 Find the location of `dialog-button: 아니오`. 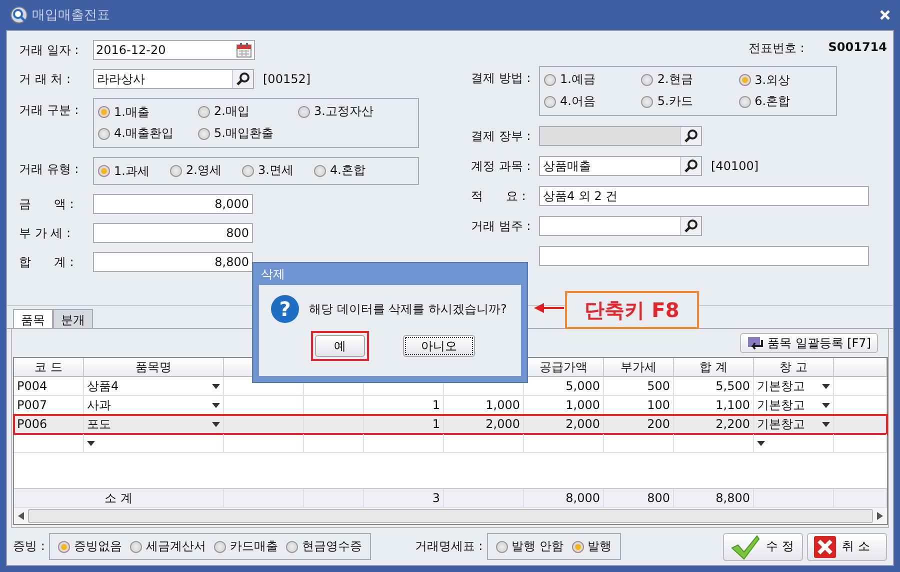

dialog-button: 아니오 is located at coordinates (439, 346).